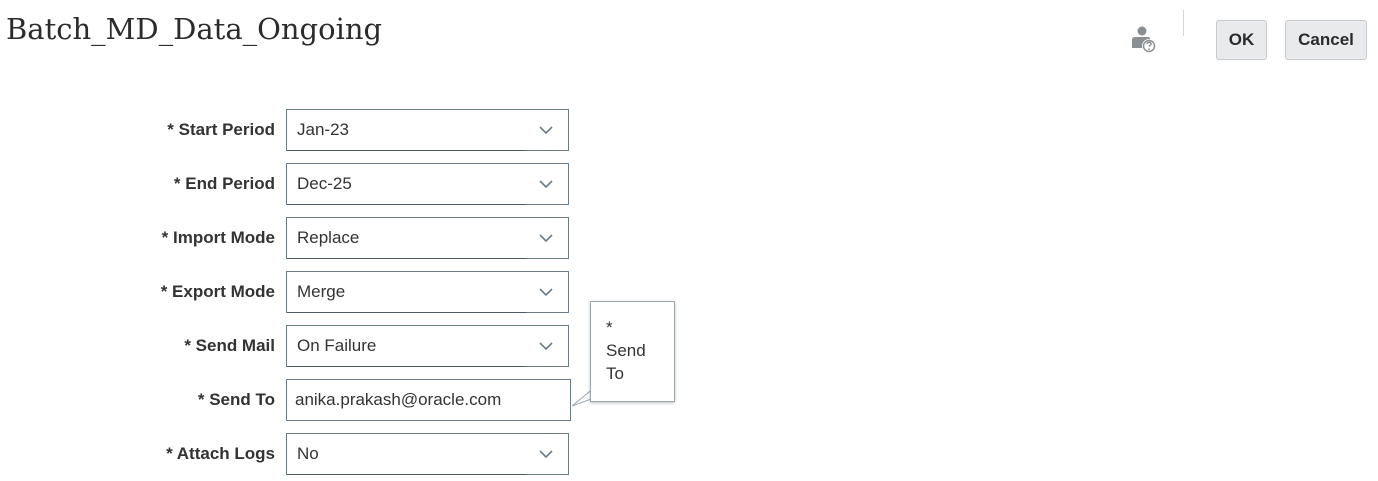  I want to click on page-title: Batch_MD_Data_Ongoing, so click(194, 29).